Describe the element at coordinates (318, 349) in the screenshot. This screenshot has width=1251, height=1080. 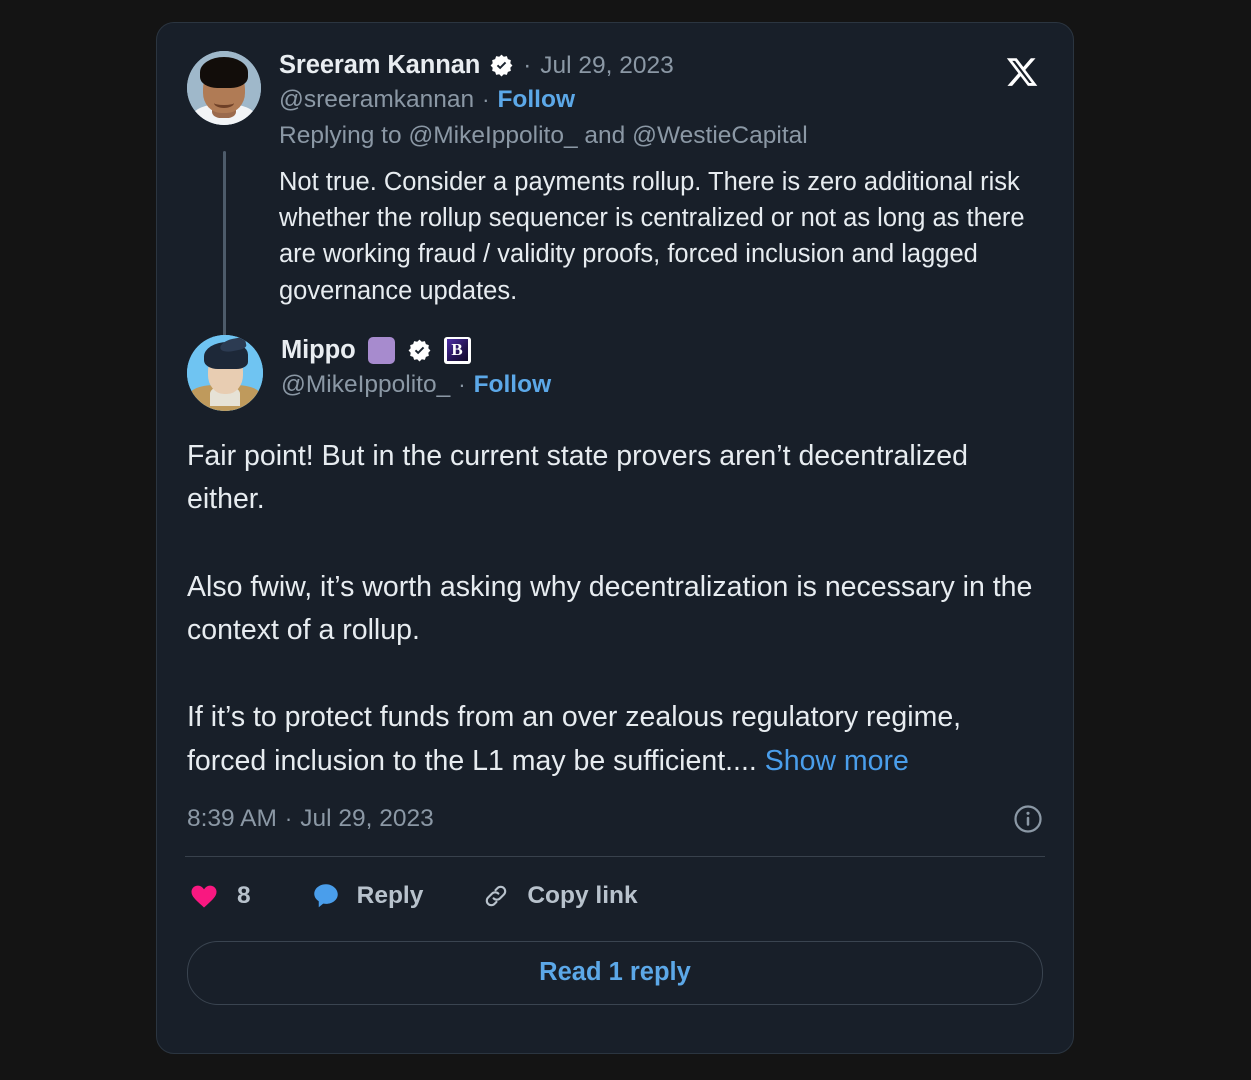
I see `main-display-name: Mippo` at that location.